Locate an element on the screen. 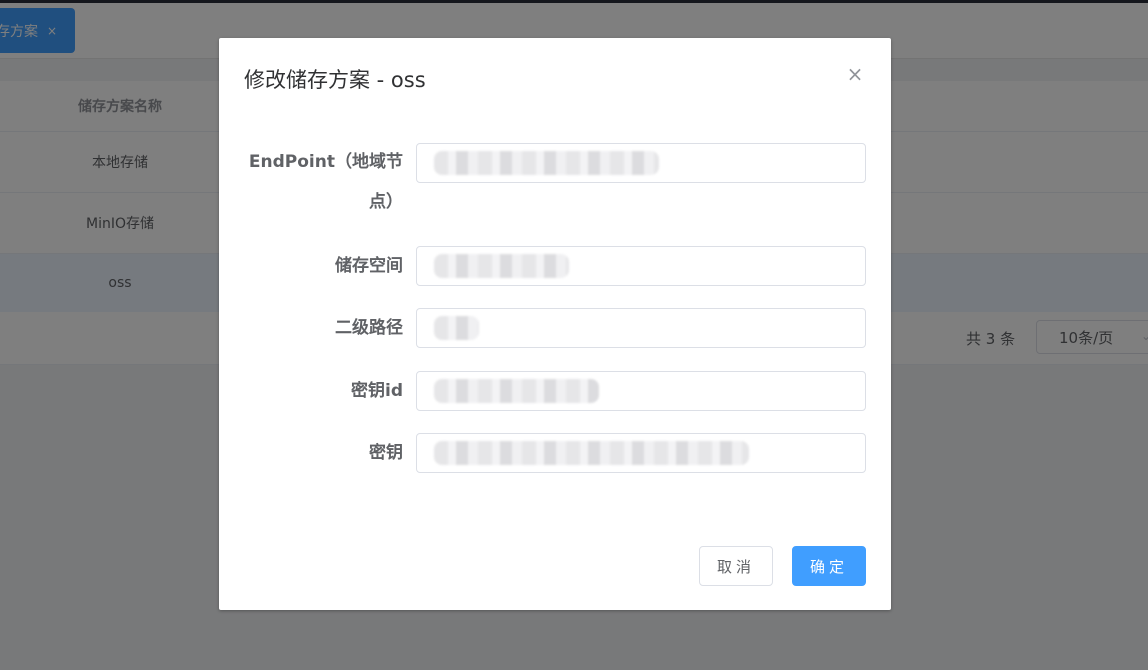 The image size is (1148, 670). sub-path-label: 二级路径 is located at coordinates (369, 328).